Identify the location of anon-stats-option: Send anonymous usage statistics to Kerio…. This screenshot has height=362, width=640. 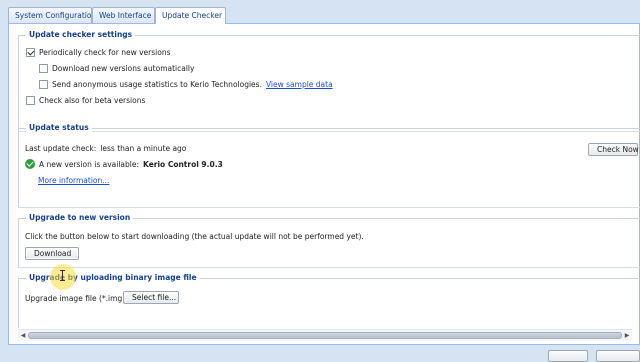
(186, 84).